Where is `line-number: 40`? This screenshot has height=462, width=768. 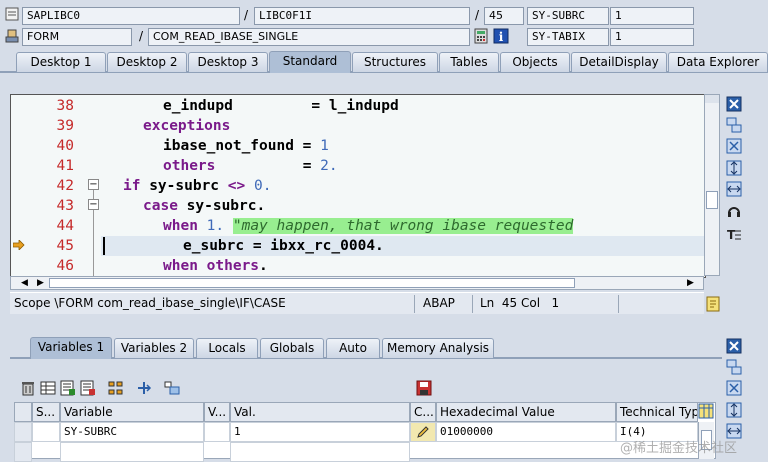 line-number: 40 is located at coordinates (65, 146).